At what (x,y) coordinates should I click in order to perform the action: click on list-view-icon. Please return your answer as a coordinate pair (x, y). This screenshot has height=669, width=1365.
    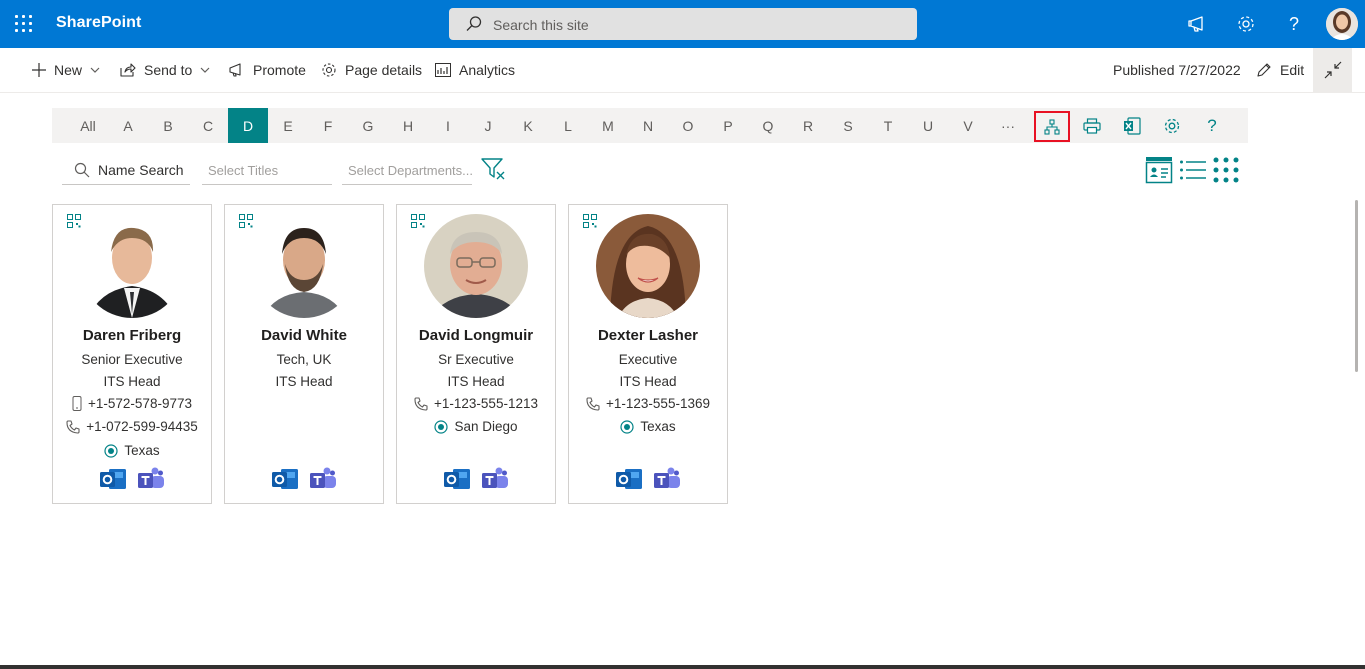
    Looking at the image, I should click on (1193, 170).